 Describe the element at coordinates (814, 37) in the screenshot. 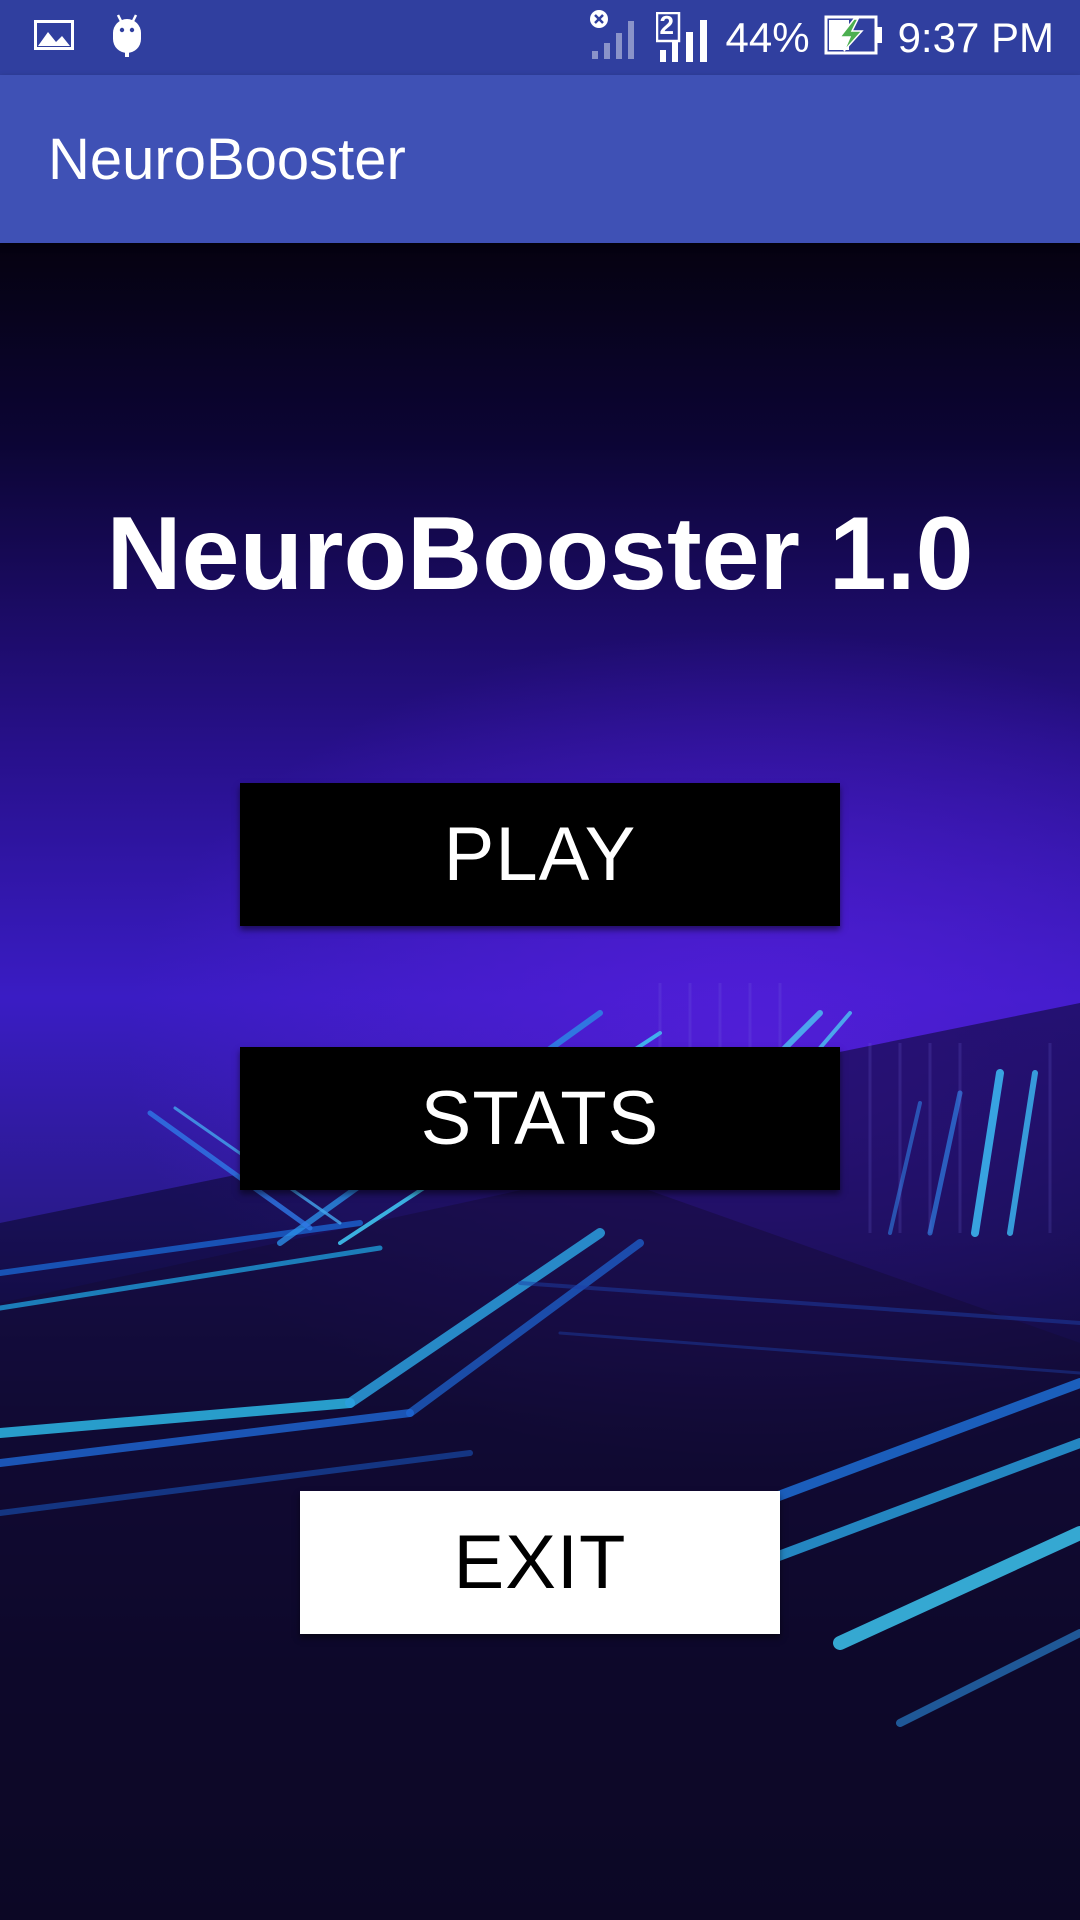

I see `status-right: 2 44% 9:37 PM` at that location.